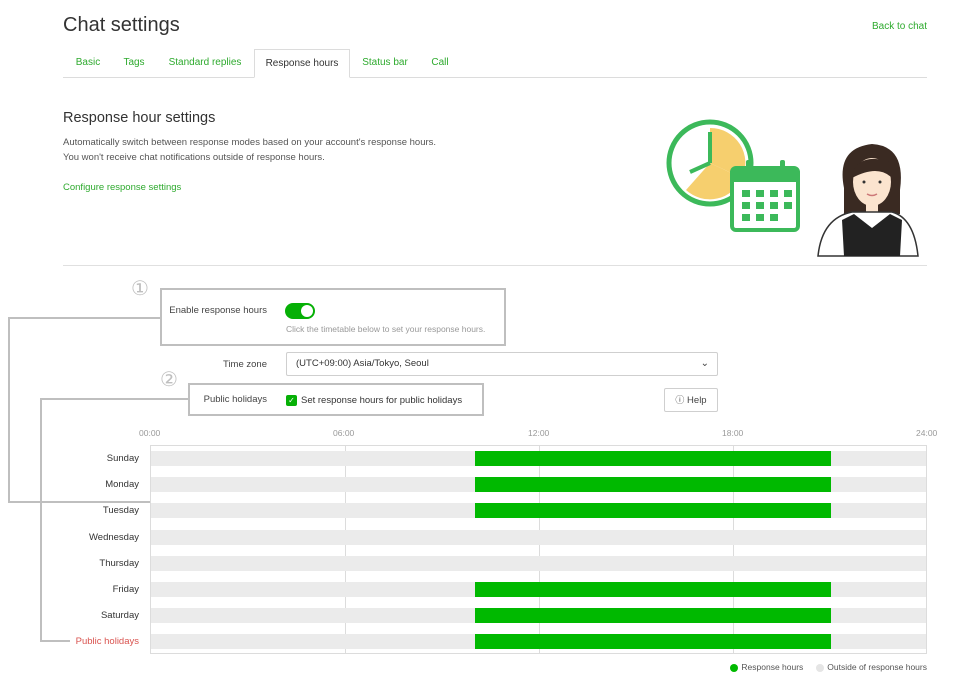 This screenshot has width=957, height=696. Describe the element at coordinates (125, 589) in the screenshot. I see `day-label: Friday` at that location.